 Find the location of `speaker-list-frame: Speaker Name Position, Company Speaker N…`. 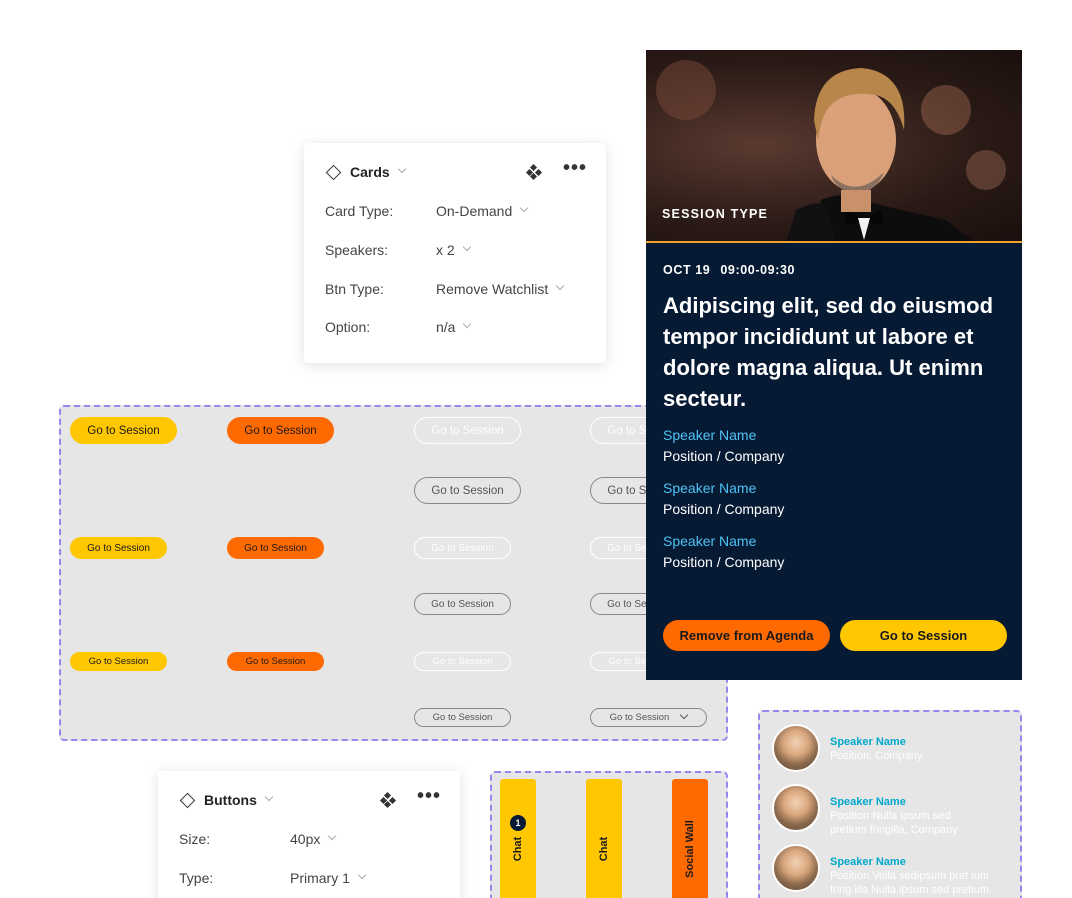

speaker-list-frame: Speaker Name Position, Company Speaker N… is located at coordinates (890, 804).